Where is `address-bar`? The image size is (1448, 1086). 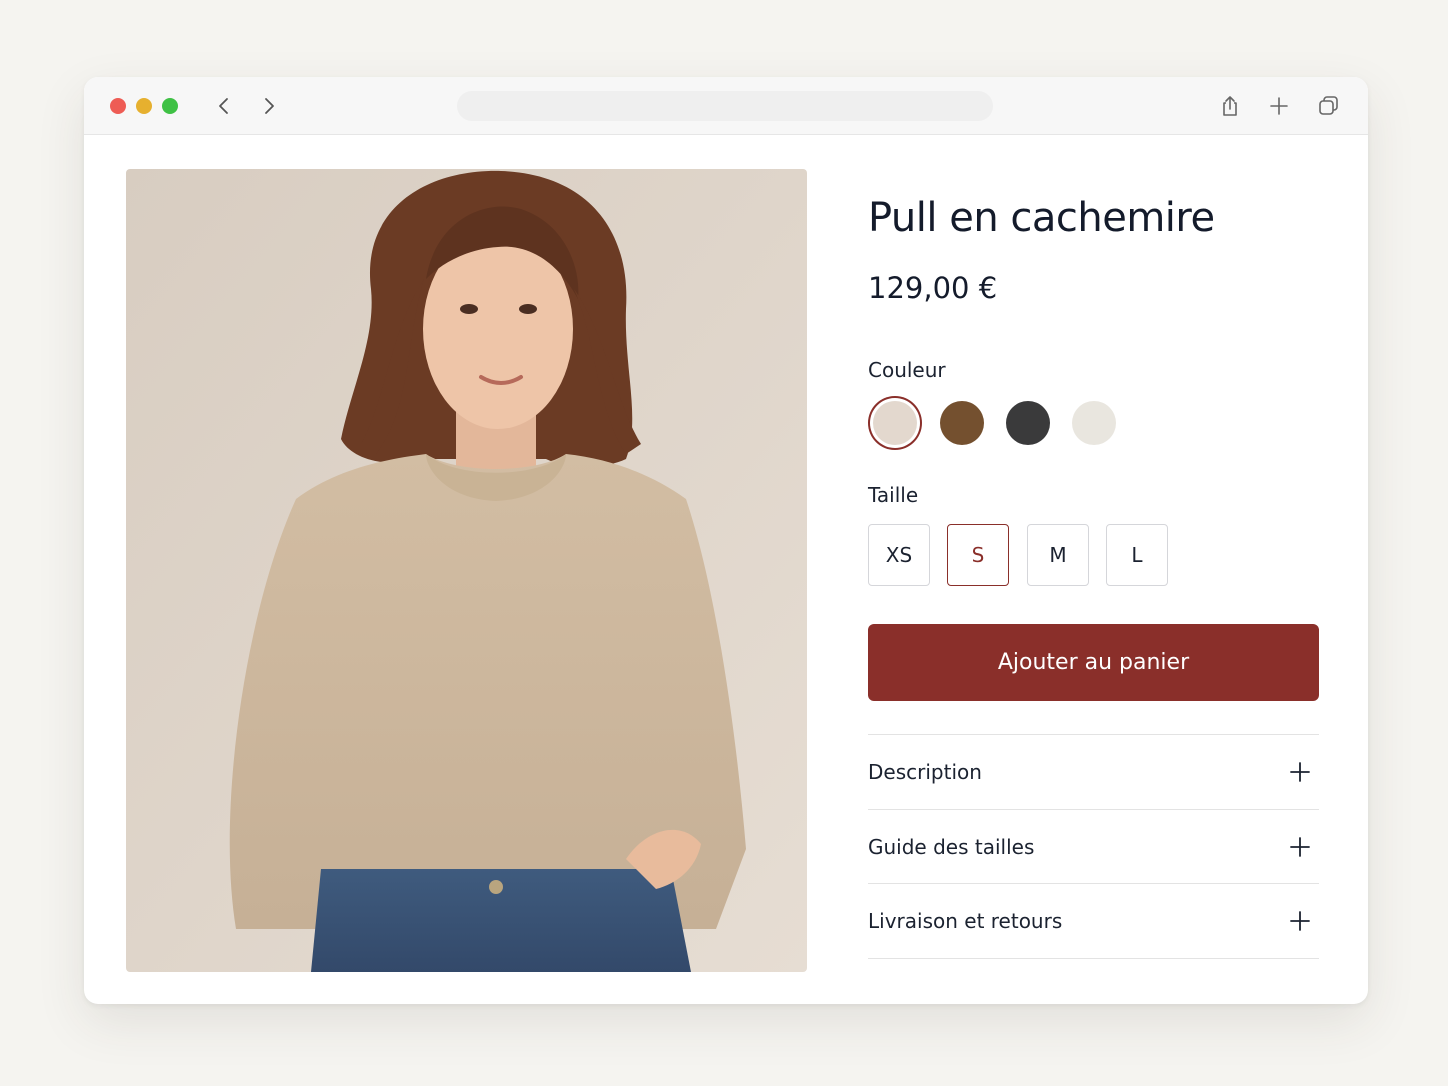 address-bar is located at coordinates (725, 106).